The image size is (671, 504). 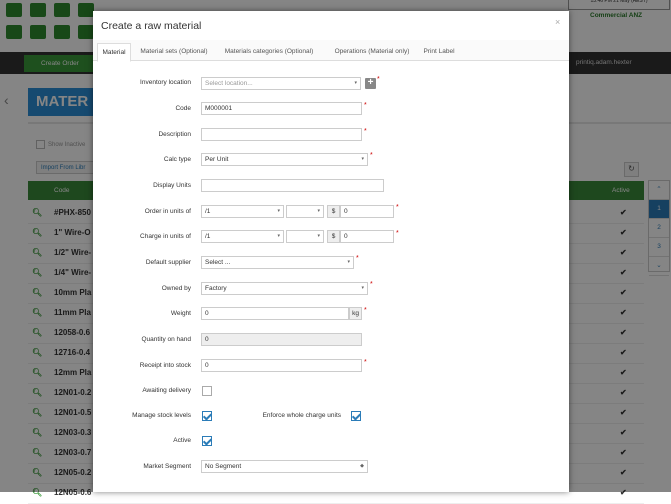 I want to click on description-label: Description, so click(x=174, y=134).